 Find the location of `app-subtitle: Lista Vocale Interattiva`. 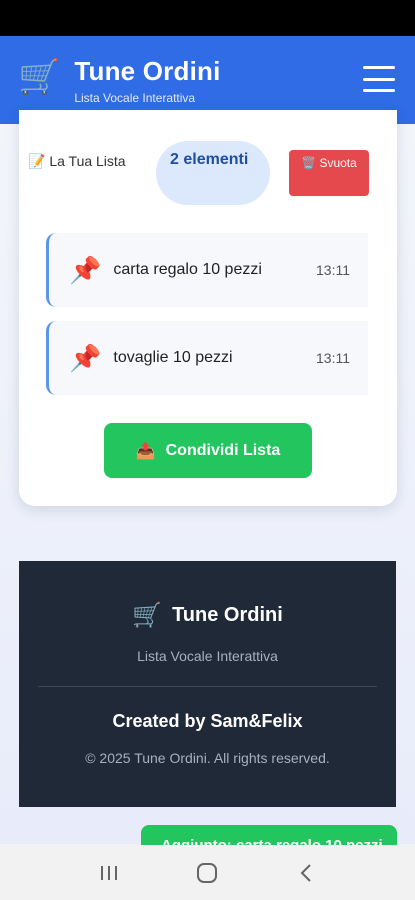

app-subtitle: Lista Vocale Interattiva is located at coordinates (135, 97).